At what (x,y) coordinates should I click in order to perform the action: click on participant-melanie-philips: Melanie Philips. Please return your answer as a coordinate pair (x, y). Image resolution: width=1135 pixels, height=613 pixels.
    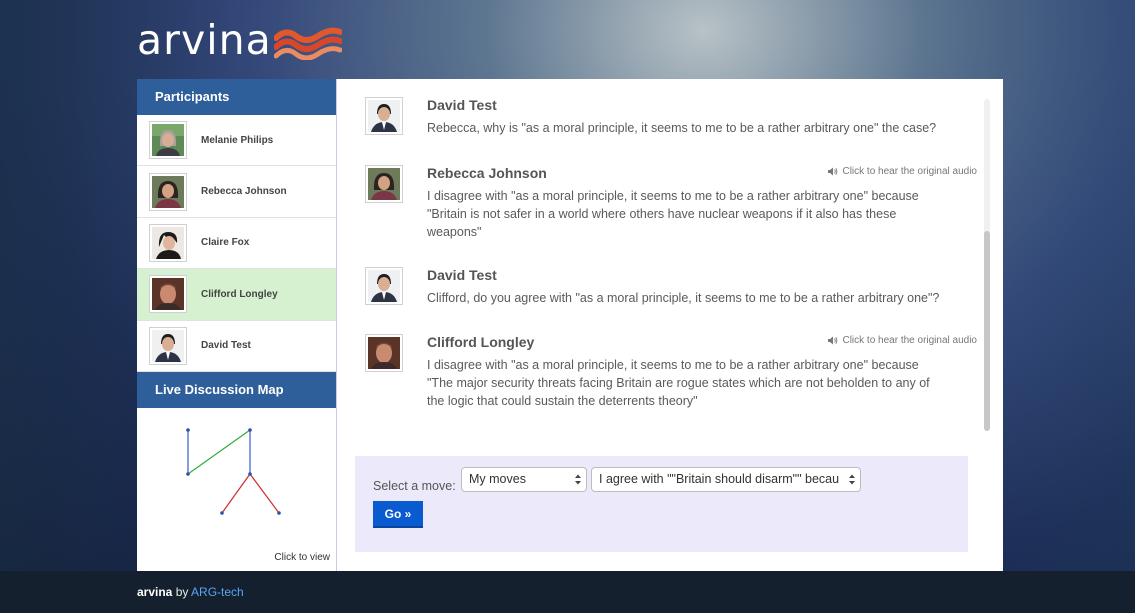
    Looking at the image, I should click on (236, 141).